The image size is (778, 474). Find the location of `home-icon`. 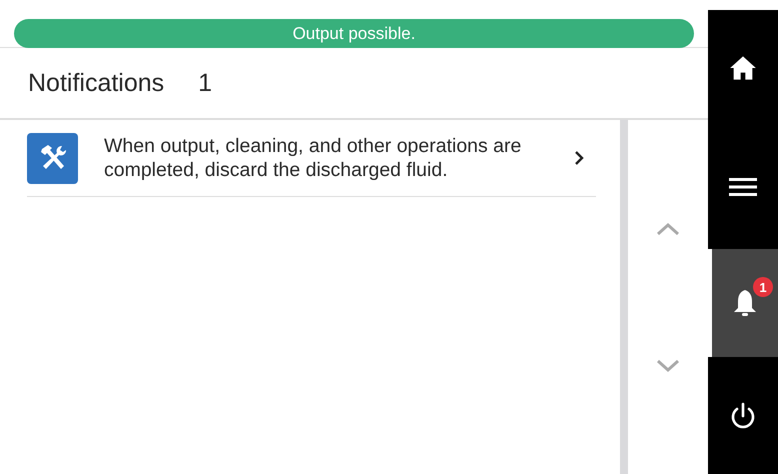

home-icon is located at coordinates (743, 67).